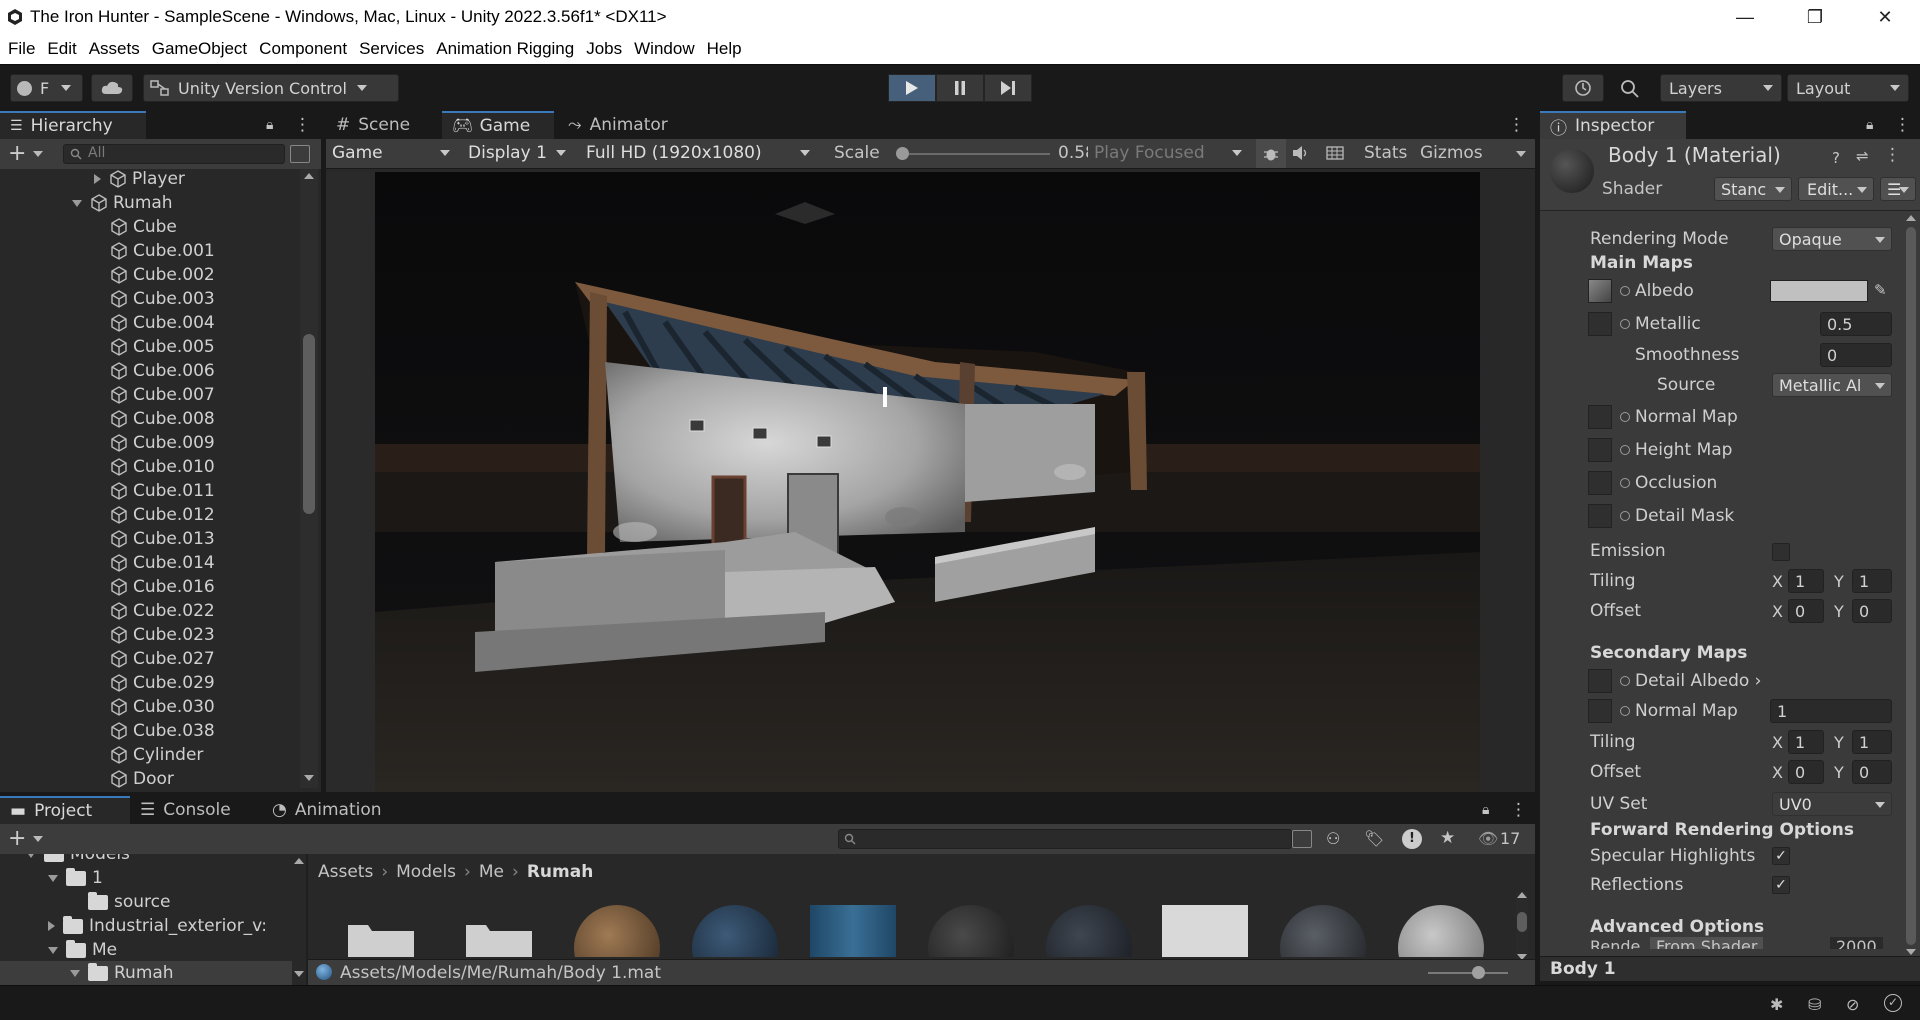 Image resolution: width=1920 pixels, height=1020 pixels. I want to click on star-icon: ★, so click(1447, 838).